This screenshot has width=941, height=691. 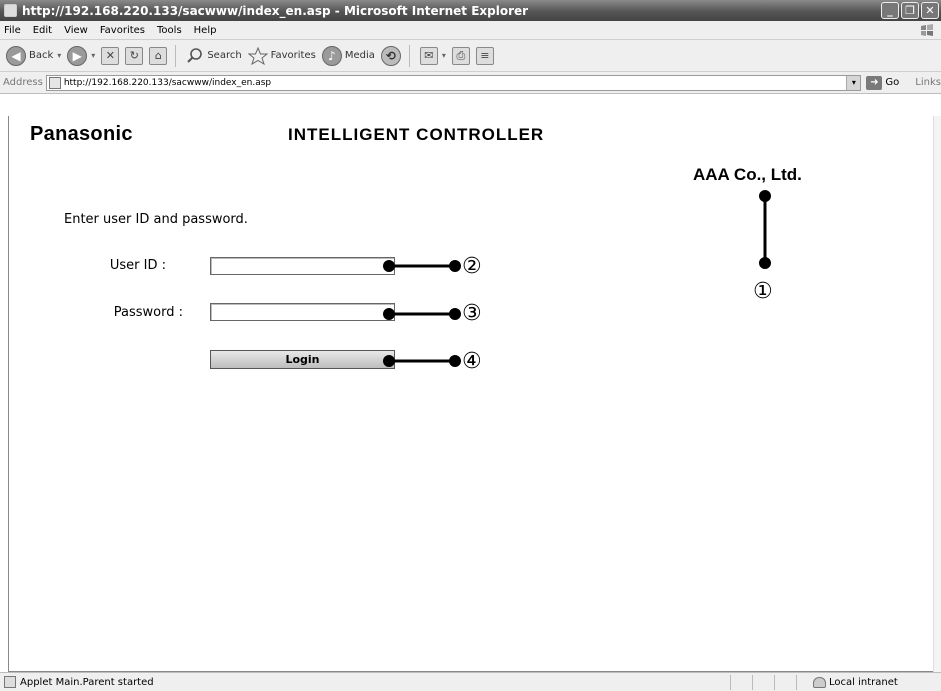 What do you see at coordinates (205, 30) in the screenshot?
I see `menu-help: Help` at bounding box center [205, 30].